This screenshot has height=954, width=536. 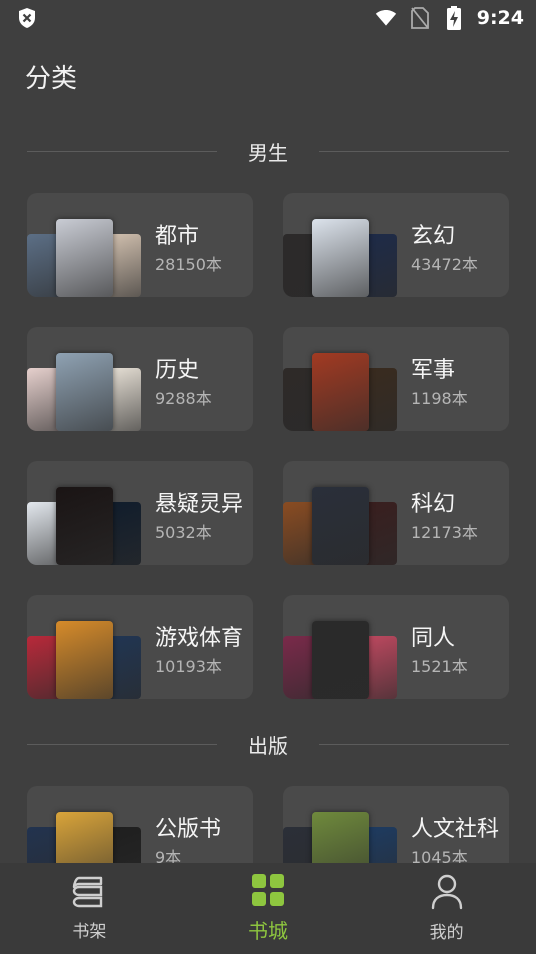 I want to click on section-header-publish: 出版, so click(x=268, y=744).